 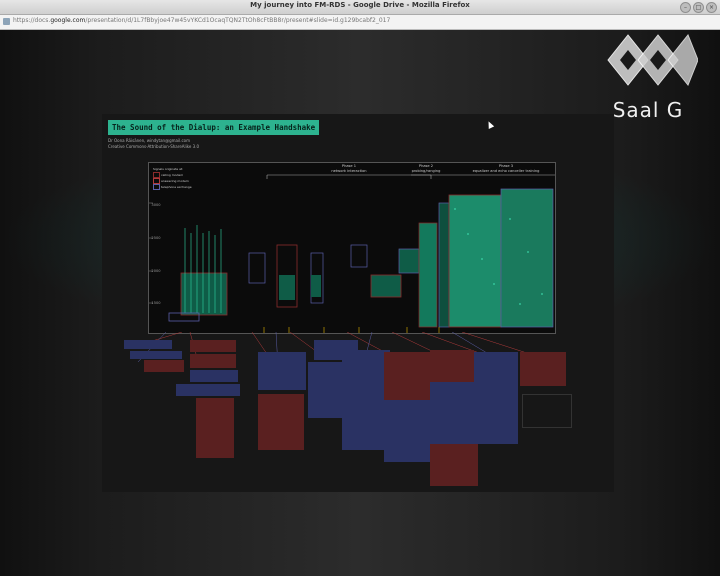 What do you see at coordinates (648, 110) in the screenshot?
I see `brand-label: Saal G` at bounding box center [648, 110].